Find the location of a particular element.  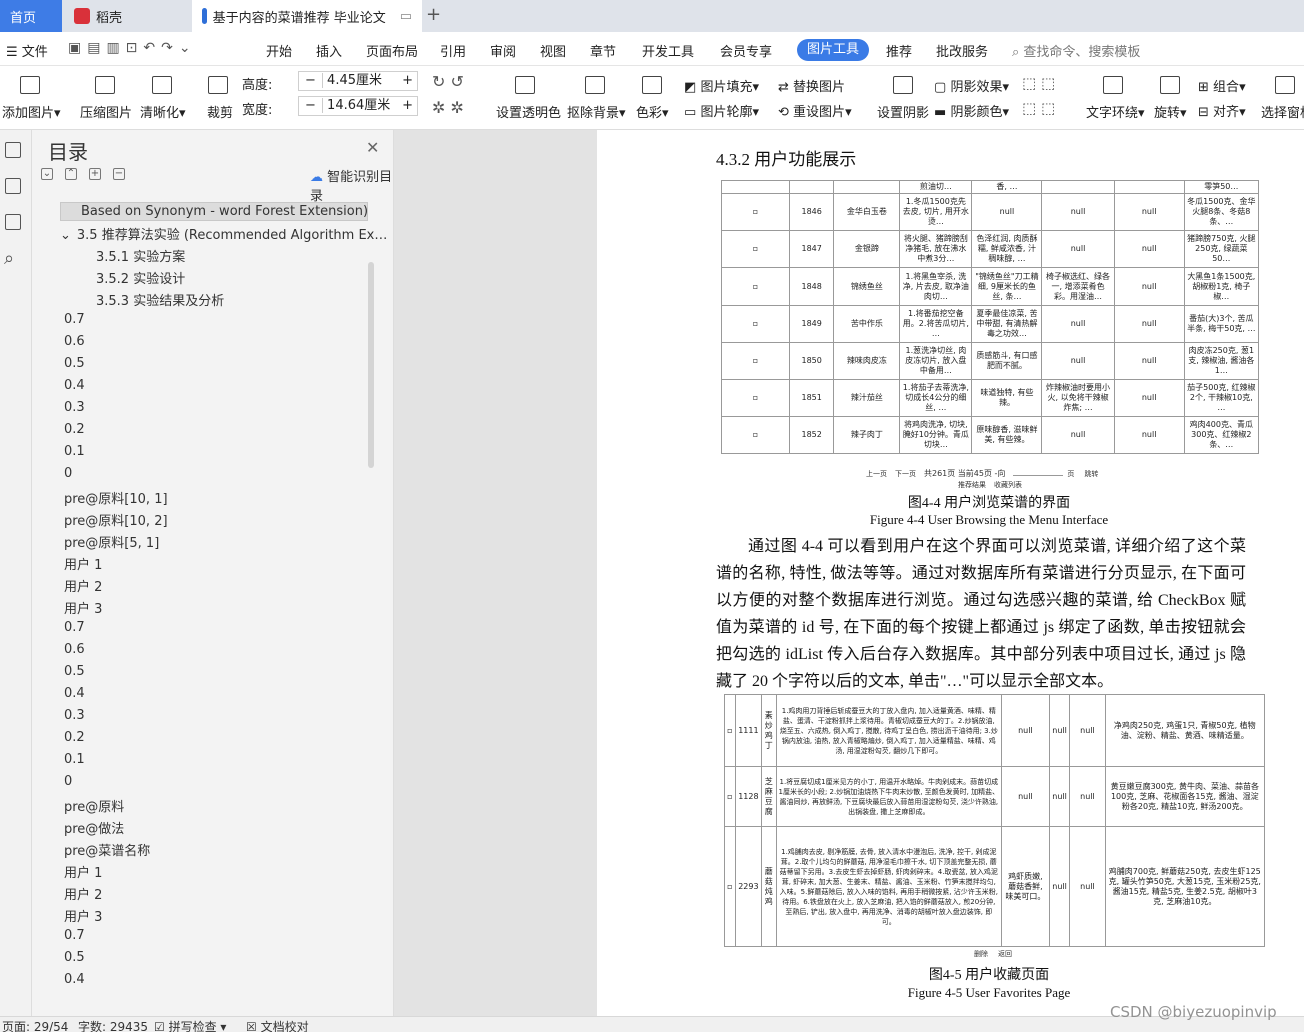

toc-item: 3.5.3 实验结果及分析 is located at coordinates (160, 299).